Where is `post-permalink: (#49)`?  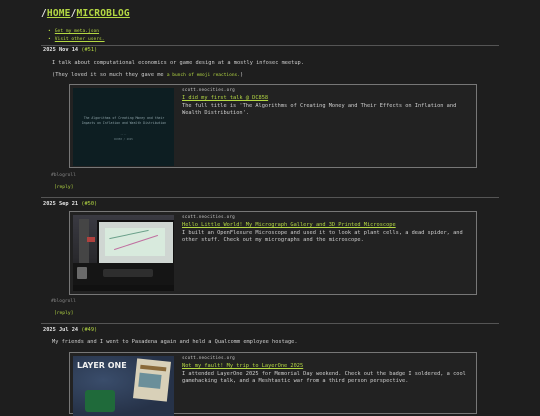 post-permalink: (#49) is located at coordinates (89, 330).